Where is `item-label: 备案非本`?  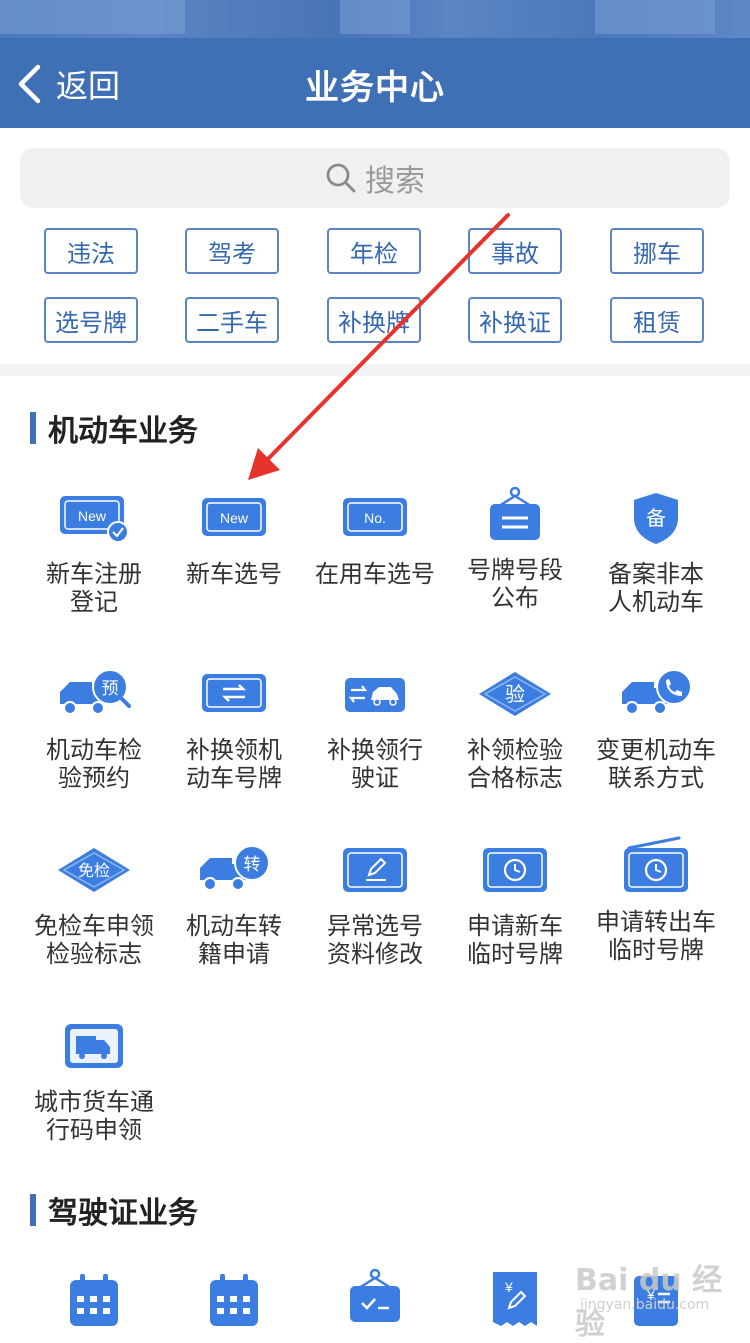
item-label: 备案非本 is located at coordinates (656, 574).